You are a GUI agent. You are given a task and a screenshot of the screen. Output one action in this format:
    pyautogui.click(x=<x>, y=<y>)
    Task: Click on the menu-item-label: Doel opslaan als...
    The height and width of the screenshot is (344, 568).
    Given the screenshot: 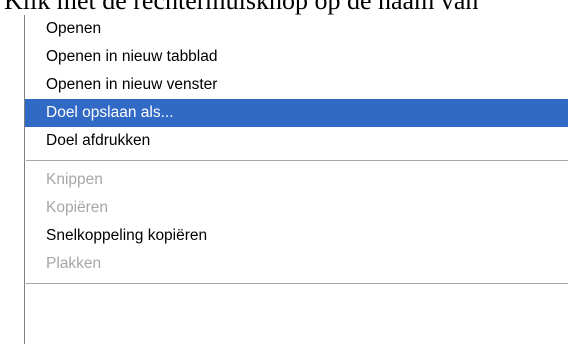 What is the action you would take?
    pyautogui.click(x=110, y=112)
    